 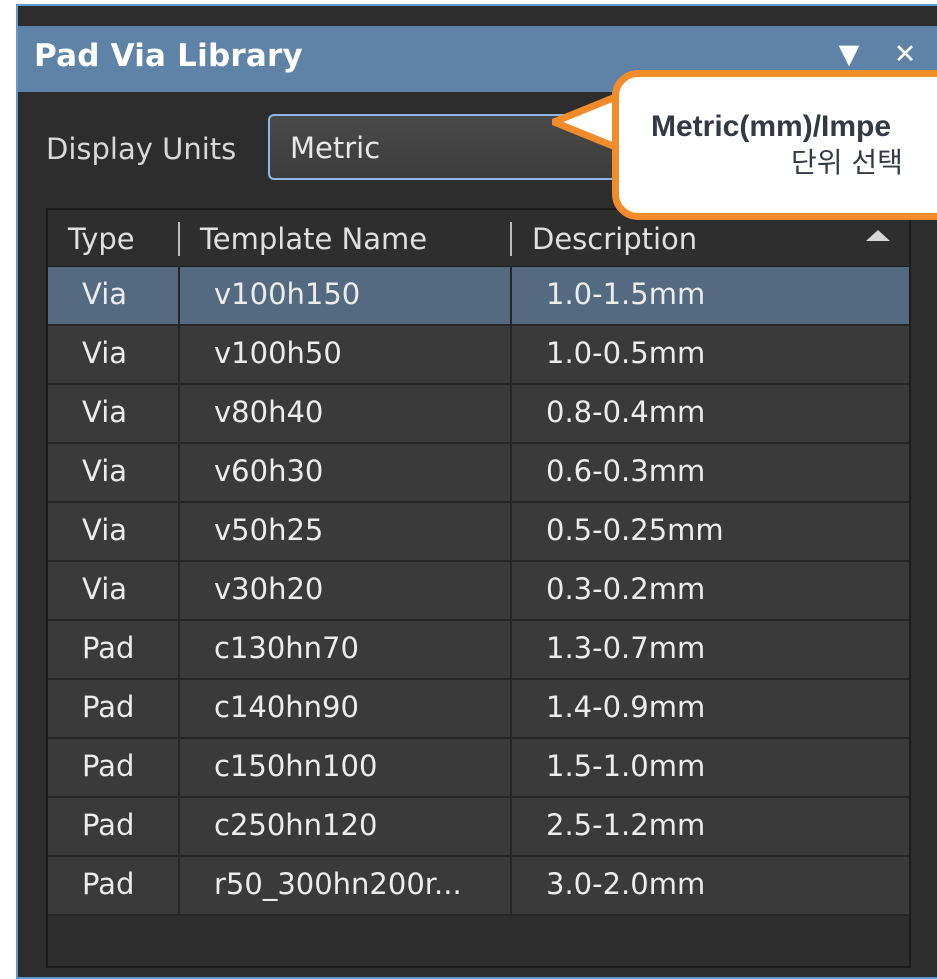 What do you see at coordinates (286, 648) in the screenshot?
I see `row-template-name: c130hn70` at bounding box center [286, 648].